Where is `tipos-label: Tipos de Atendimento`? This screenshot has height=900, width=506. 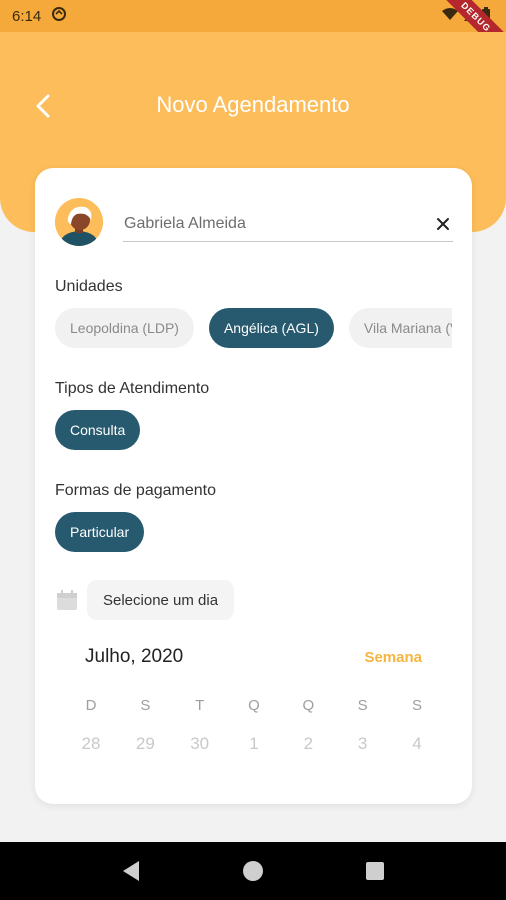 tipos-label: Tipos de Atendimento is located at coordinates (132, 388).